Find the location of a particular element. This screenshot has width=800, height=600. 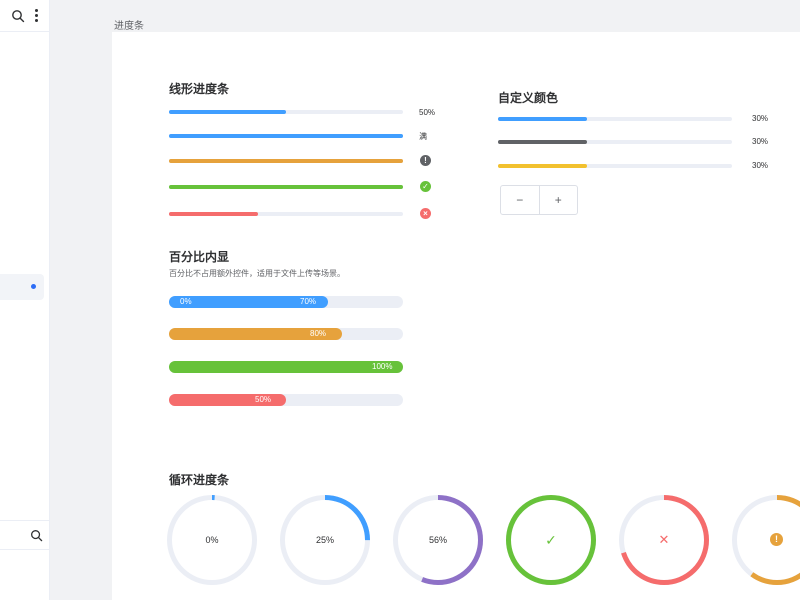

circle-track is located at coordinates (766, 540).